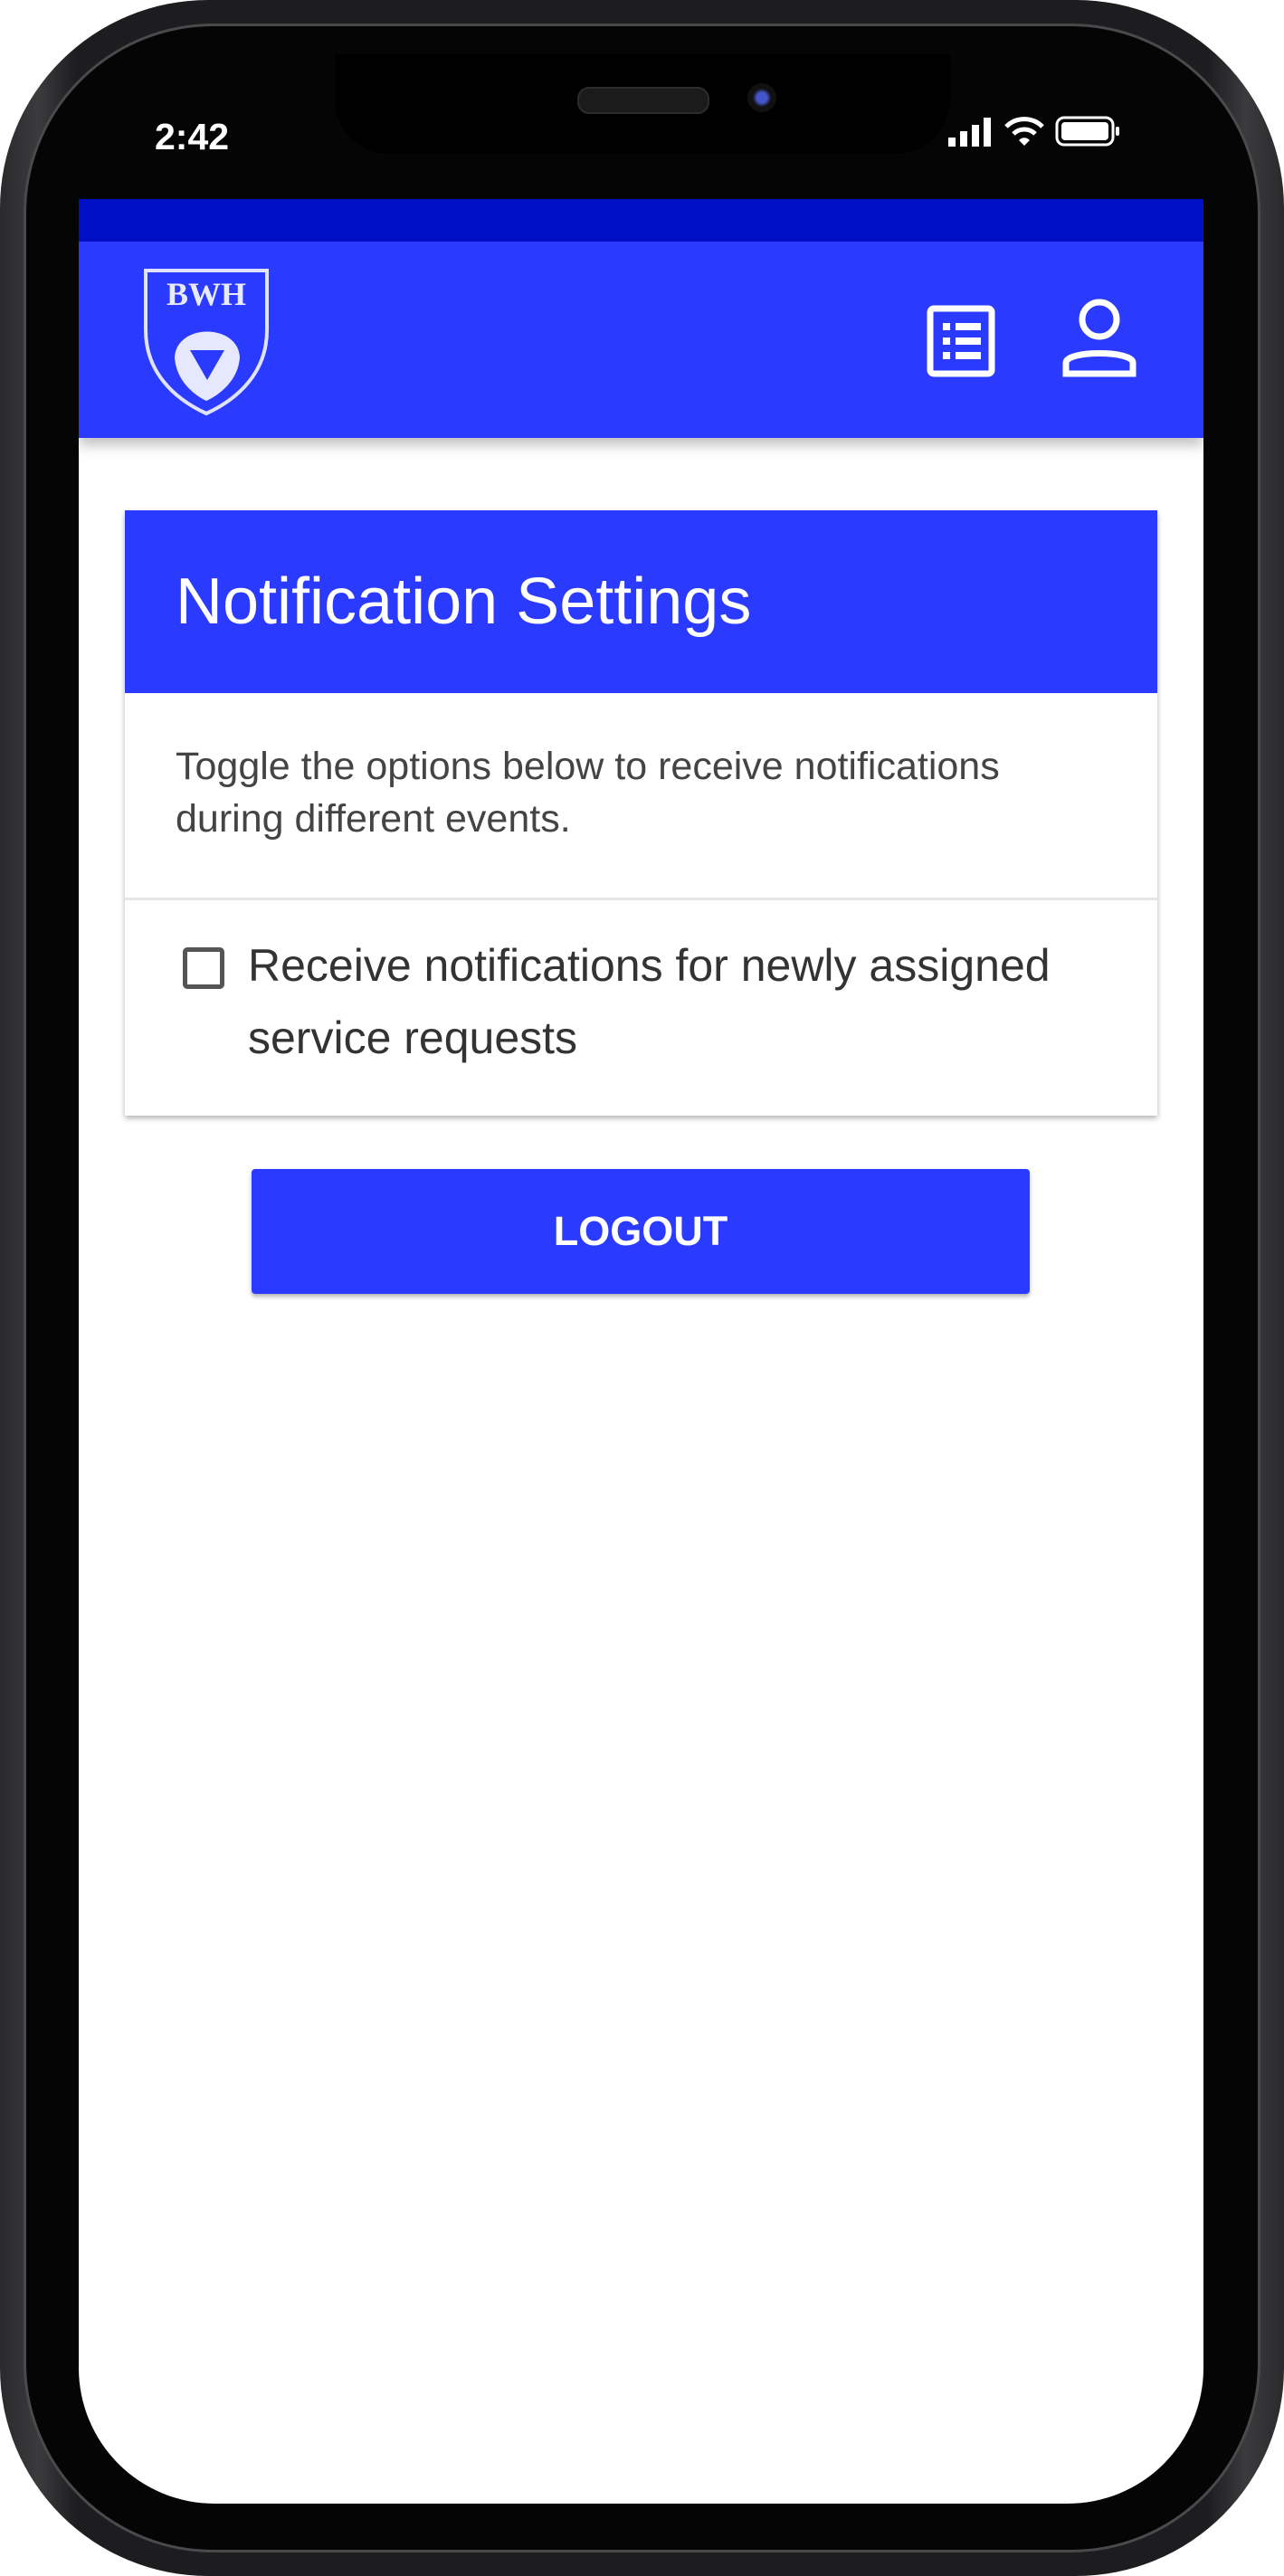  Describe the element at coordinates (970, 132) in the screenshot. I see `signal-icon` at that location.